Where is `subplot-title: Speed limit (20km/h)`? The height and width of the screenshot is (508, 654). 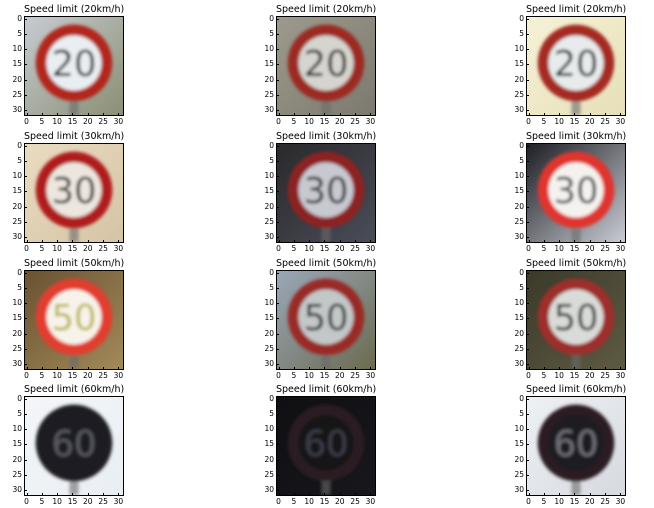
subplot-title: Speed limit (20km/h) is located at coordinates (74, 9).